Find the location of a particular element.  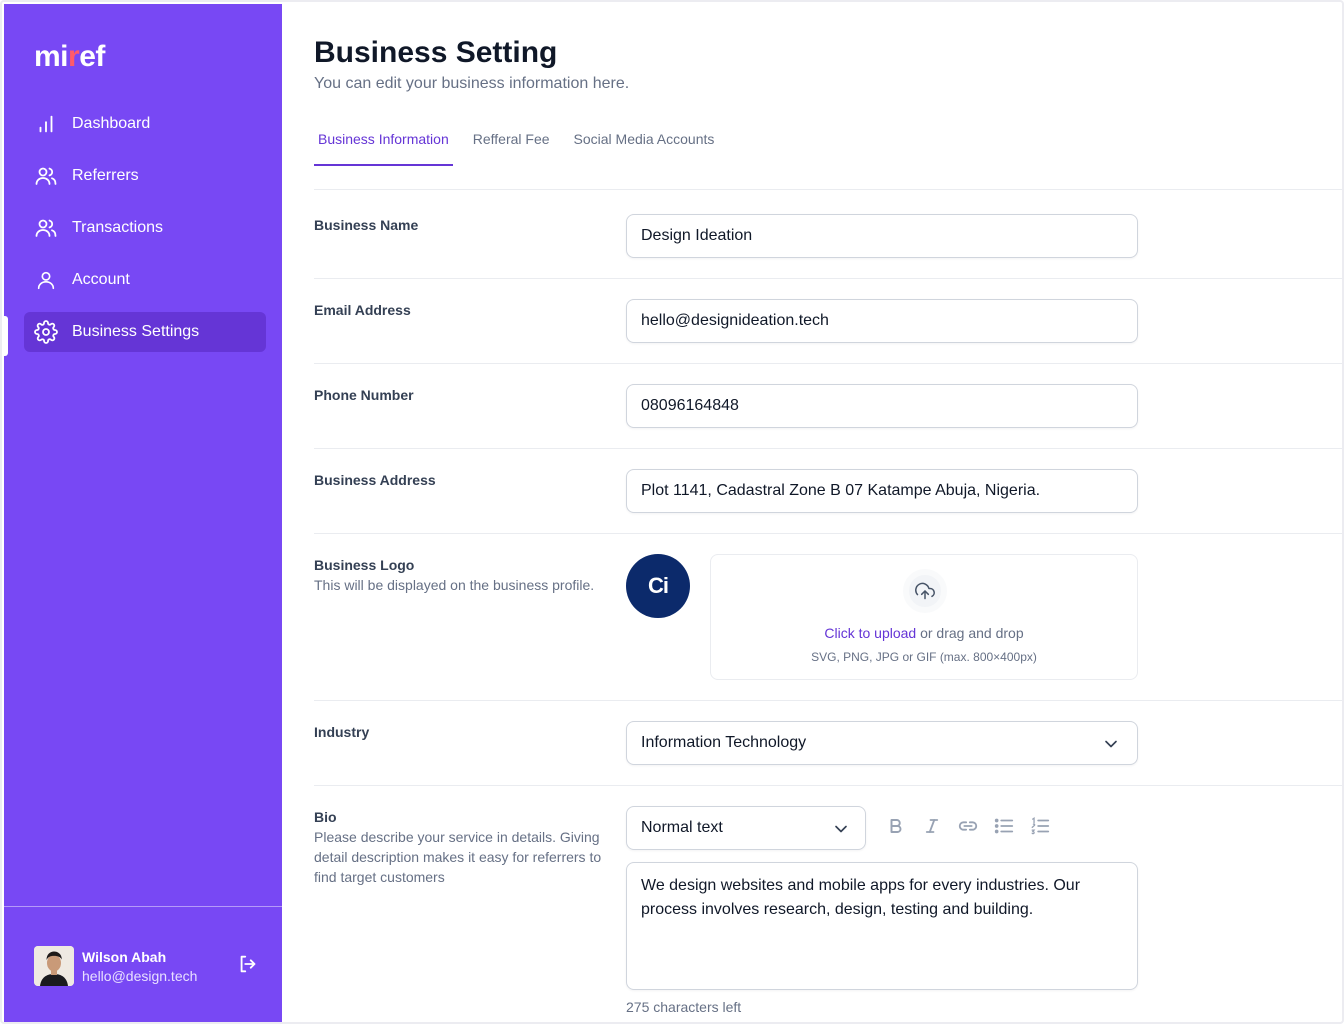

bold-icon is located at coordinates (896, 828).